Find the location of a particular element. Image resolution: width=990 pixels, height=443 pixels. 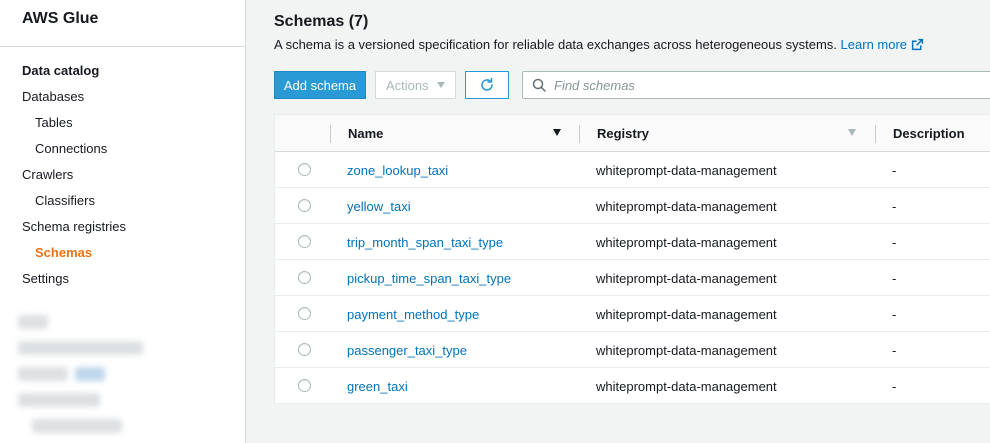

table-header: Name Registry Description is located at coordinates (632, 133).